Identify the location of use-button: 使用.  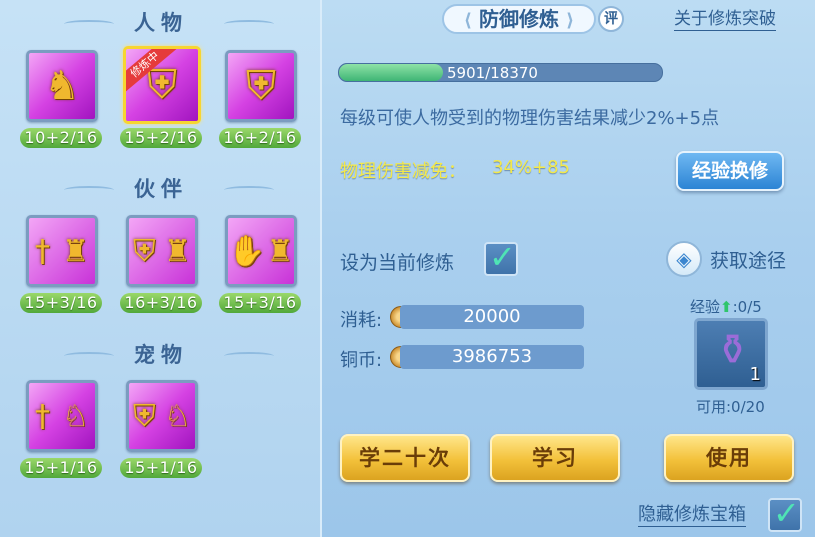
(729, 458).